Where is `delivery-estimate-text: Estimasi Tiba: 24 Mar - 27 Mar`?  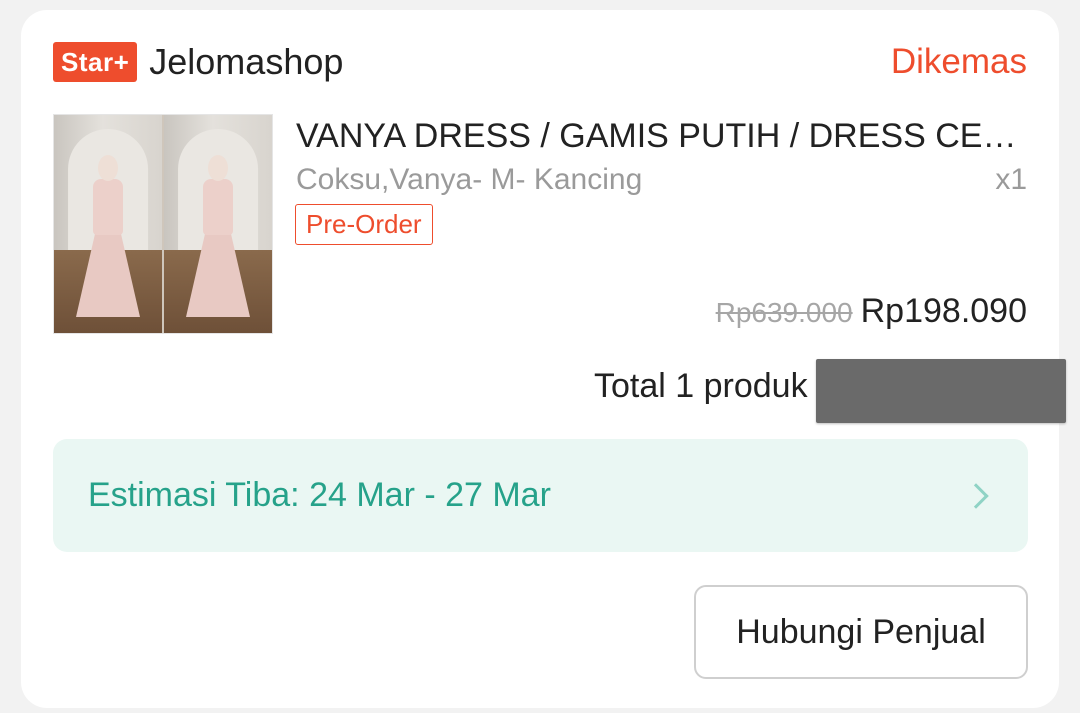
delivery-estimate-text: Estimasi Tiba: 24 Mar - 27 Mar is located at coordinates (319, 495).